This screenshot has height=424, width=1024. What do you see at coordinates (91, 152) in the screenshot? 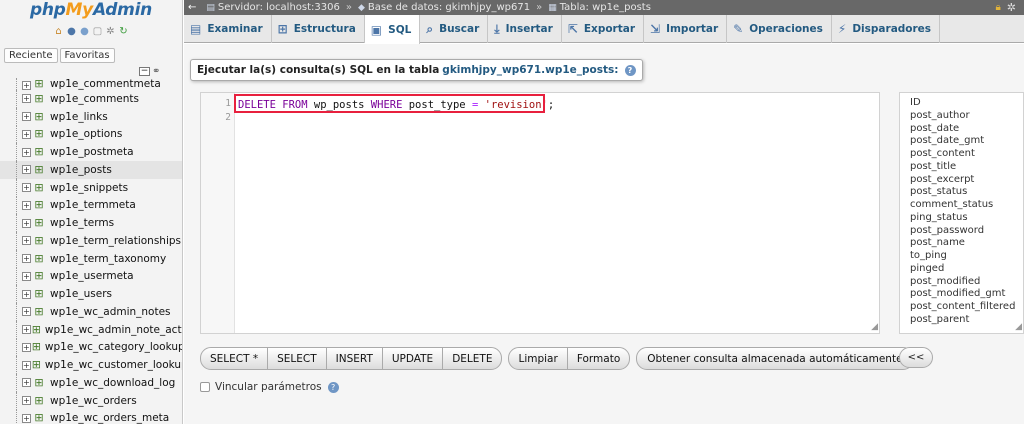
I see `nav-table-item: + ⊞ wp1e_postmeta` at bounding box center [91, 152].